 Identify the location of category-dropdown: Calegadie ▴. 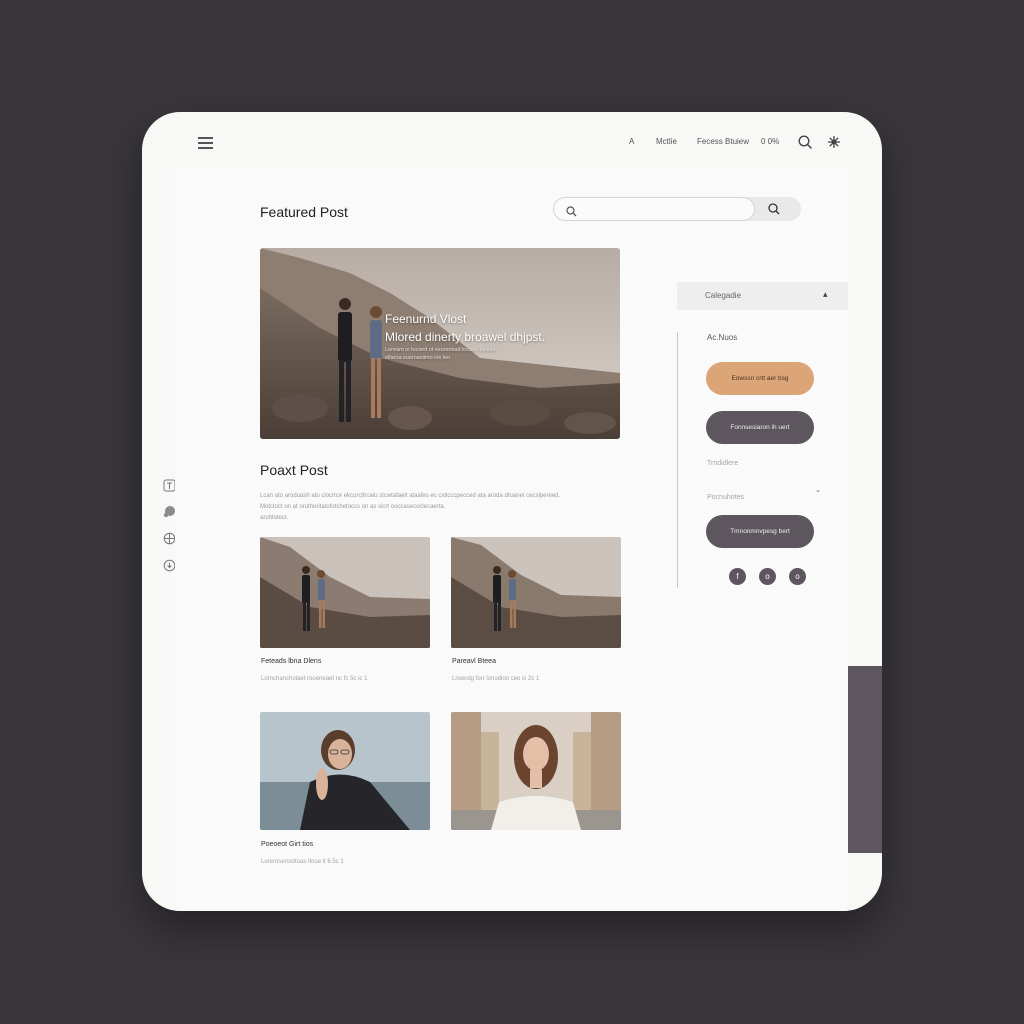
(762, 296).